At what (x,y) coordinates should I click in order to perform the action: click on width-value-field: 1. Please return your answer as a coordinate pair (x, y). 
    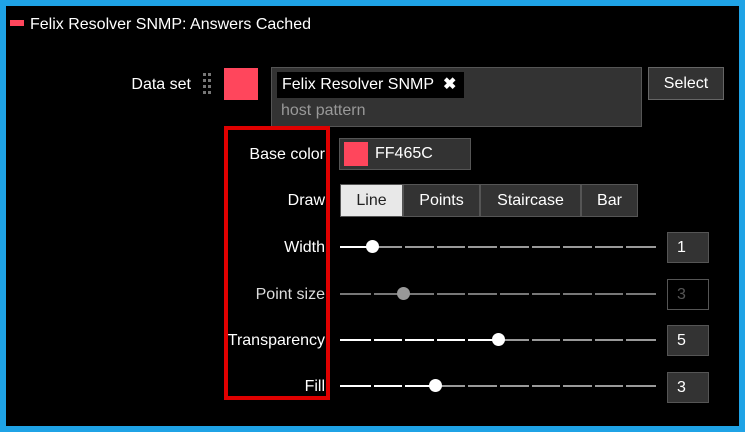
    Looking at the image, I should click on (688, 247).